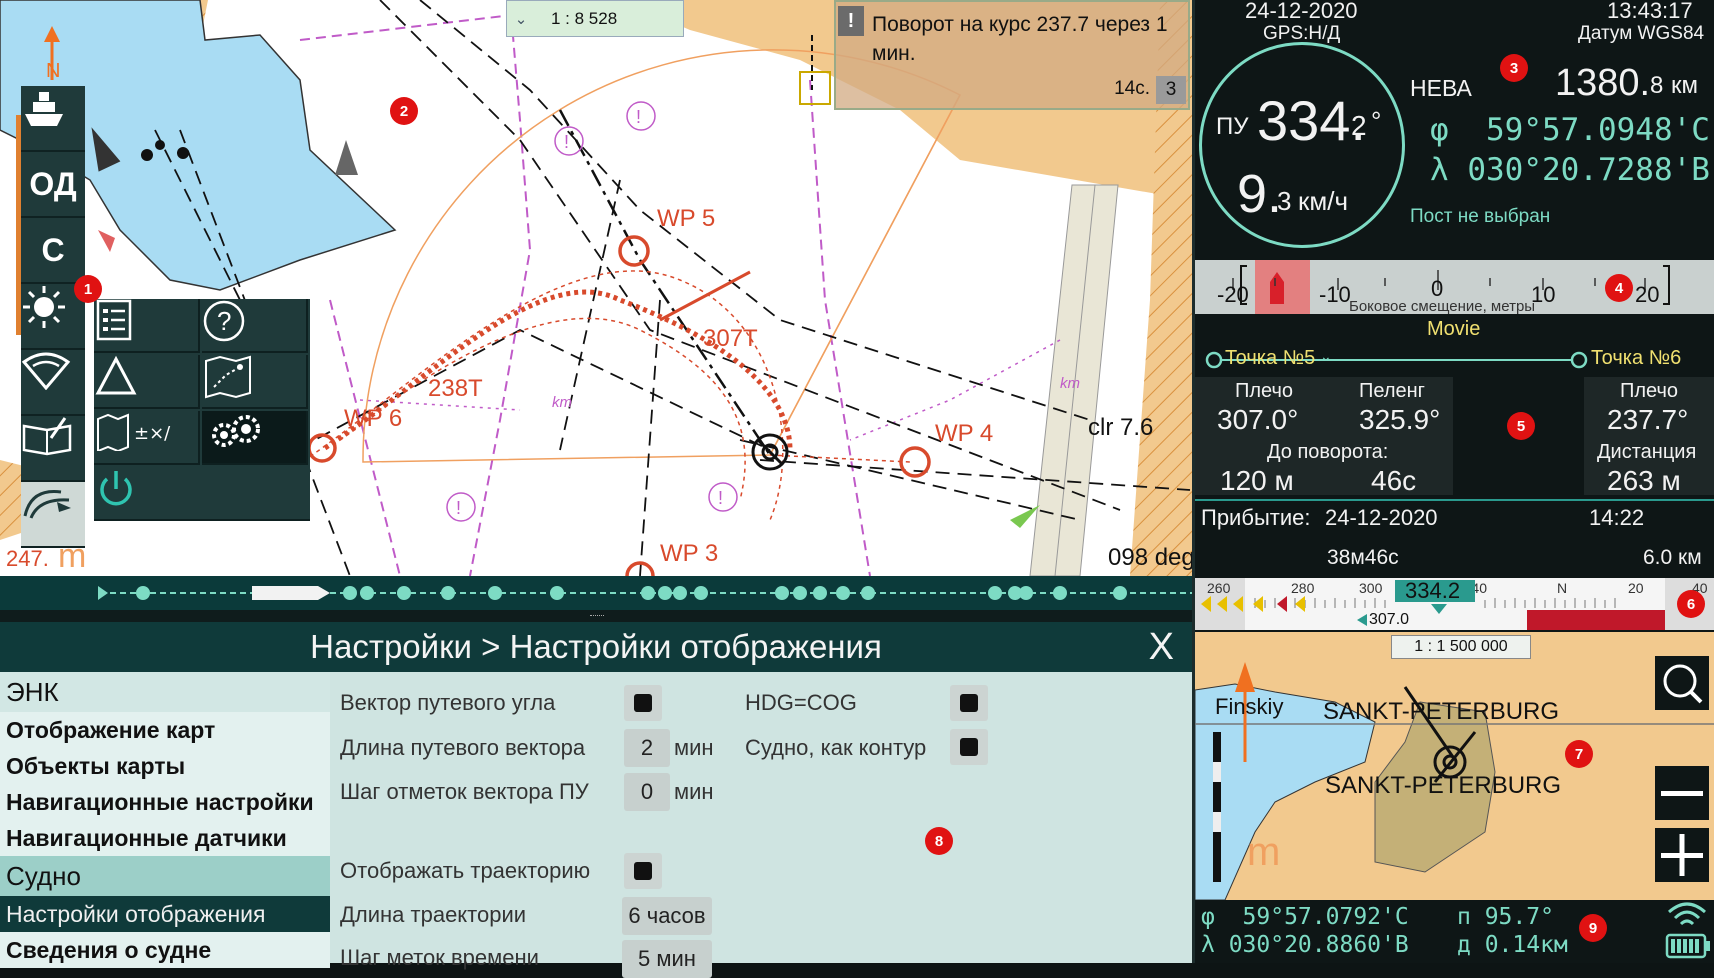 This screenshot has height=978, width=1714. Describe the element at coordinates (643, 703) in the screenshot. I see `cog-vector-checkbox` at that location.